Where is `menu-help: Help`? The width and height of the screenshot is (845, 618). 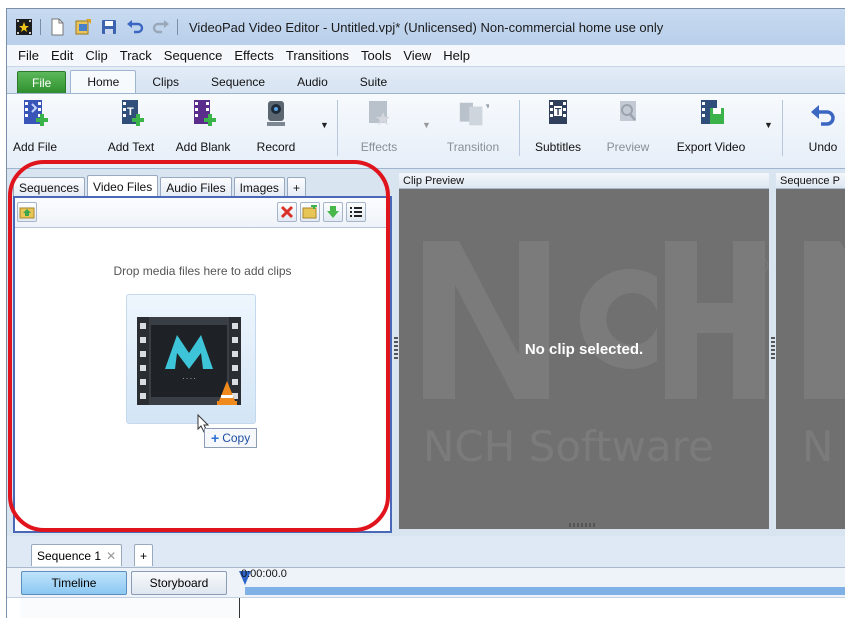
menu-help: Help is located at coordinates (456, 55).